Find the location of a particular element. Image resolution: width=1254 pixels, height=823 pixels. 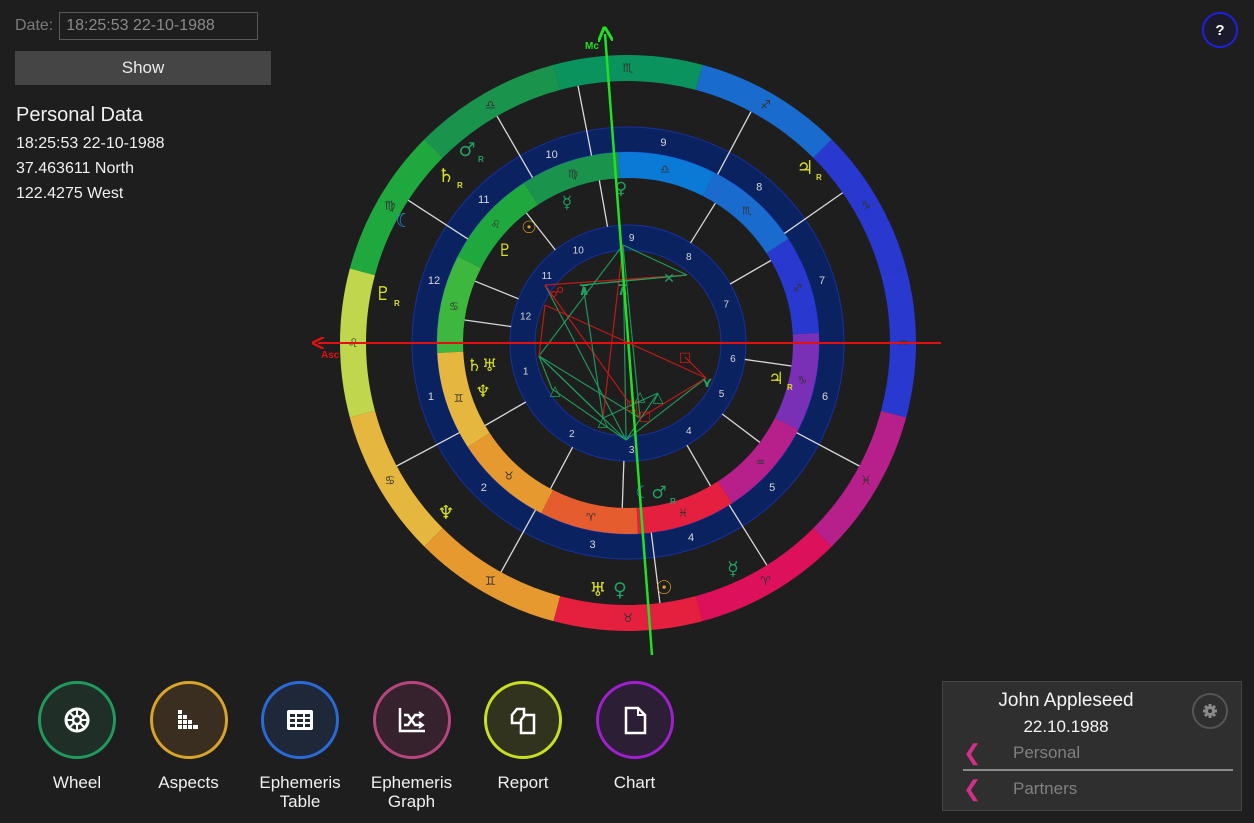

nav-aspects: Aspects is located at coordinates (188, 746).